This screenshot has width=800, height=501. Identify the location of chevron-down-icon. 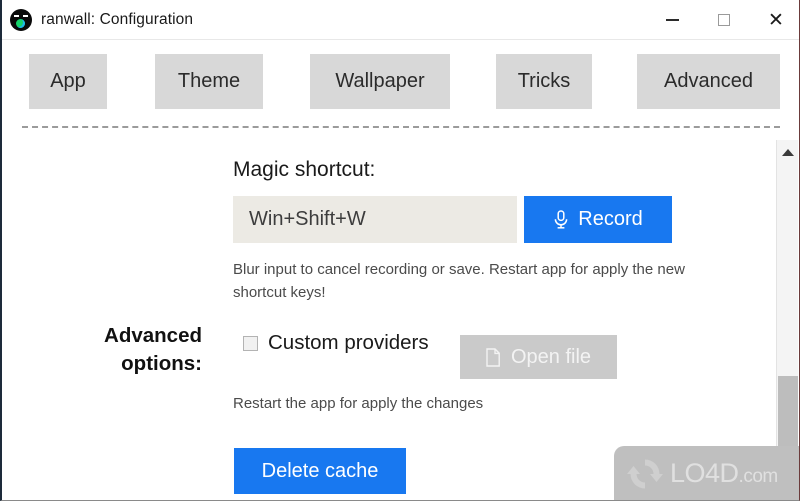
(787, 490).